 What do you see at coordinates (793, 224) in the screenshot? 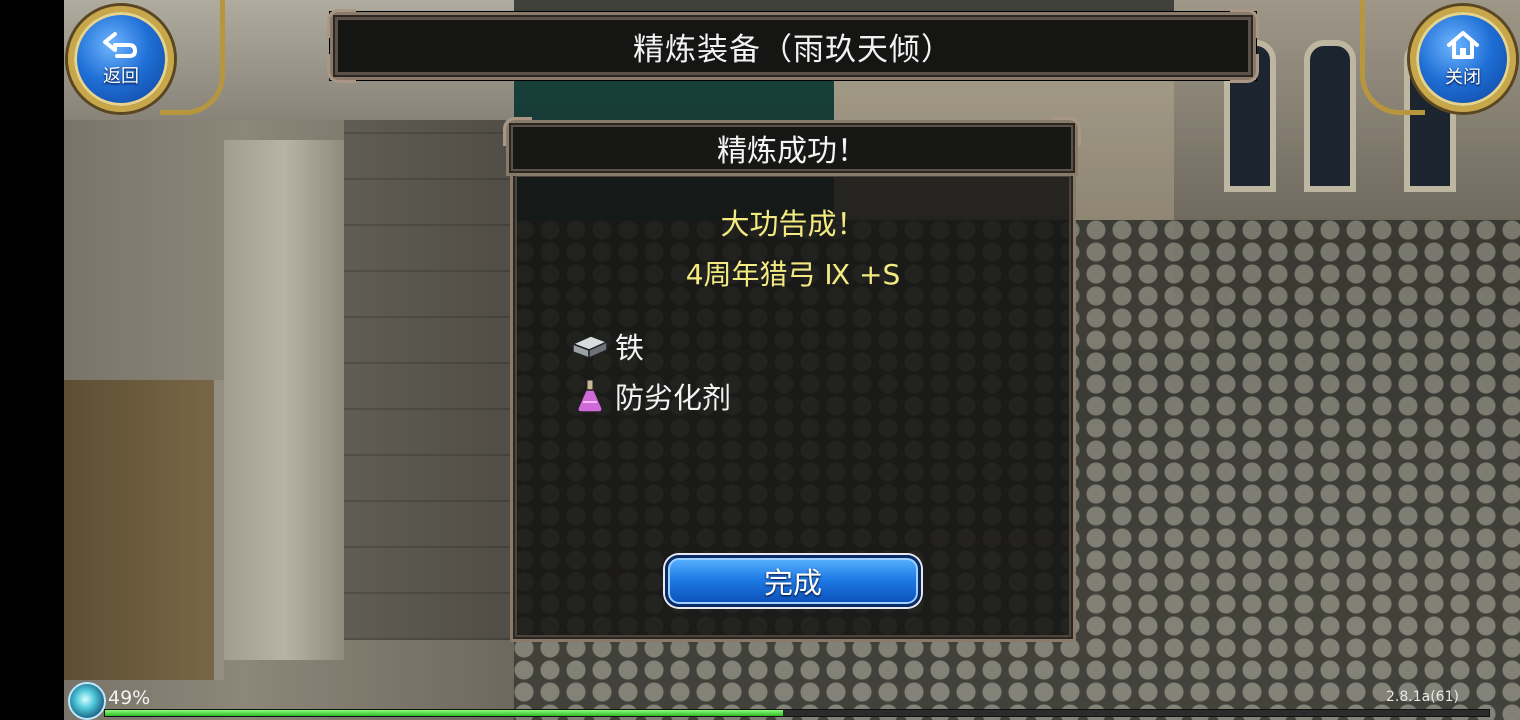
I see `success-message: 大功告成！` at bounding box center [793, 224].